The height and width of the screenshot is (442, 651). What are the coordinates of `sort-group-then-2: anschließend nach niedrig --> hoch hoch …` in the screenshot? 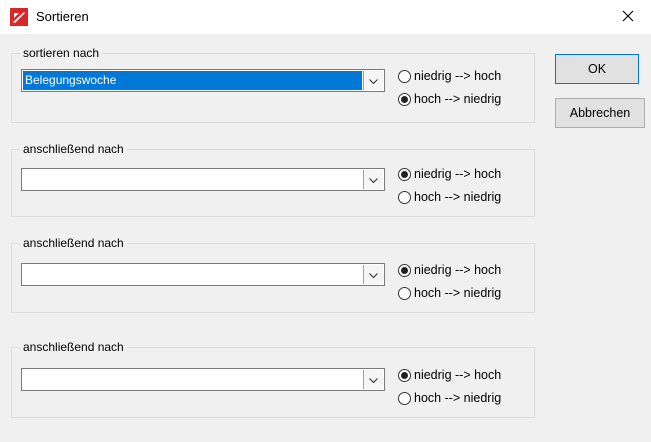 It's located at (273, 274).